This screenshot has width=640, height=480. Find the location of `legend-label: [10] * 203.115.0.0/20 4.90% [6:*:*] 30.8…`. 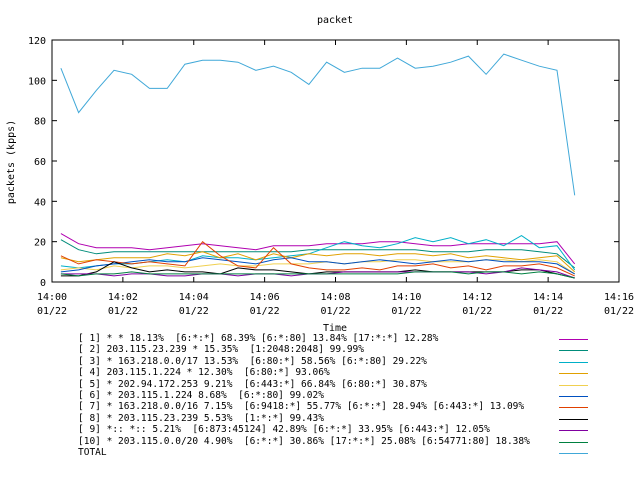

legend-label: [10] * 203.115.0.0/20 4.90% [6:*:*] 30.8… is located at coordinates (304, 441).